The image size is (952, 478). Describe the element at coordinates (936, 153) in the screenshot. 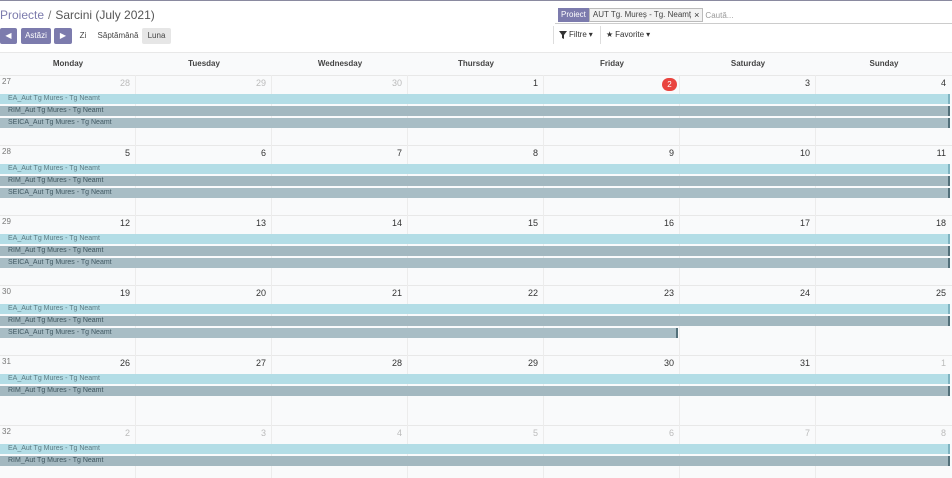

I see `day-number: 11` at that location.